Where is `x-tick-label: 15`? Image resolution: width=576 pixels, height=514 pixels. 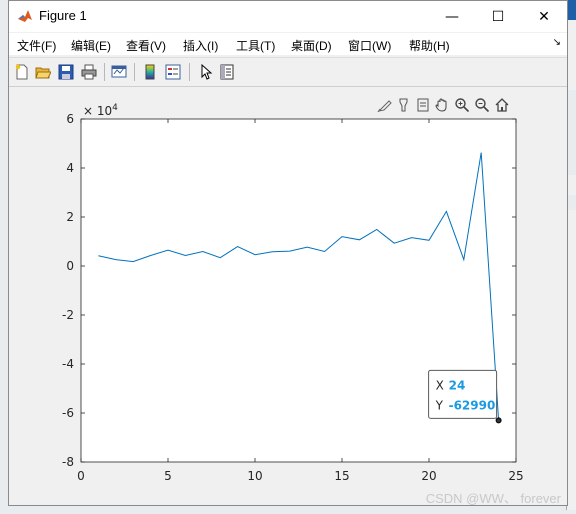
x-tick-label: 15 is located at coordinates (341, 476).